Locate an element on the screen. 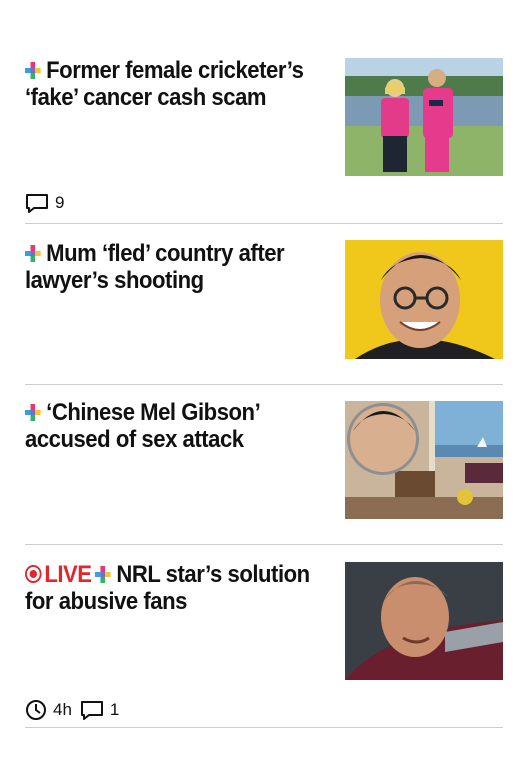 This screenshot has height=767, width=530. clock-icon is located at coordinates (36, 710).